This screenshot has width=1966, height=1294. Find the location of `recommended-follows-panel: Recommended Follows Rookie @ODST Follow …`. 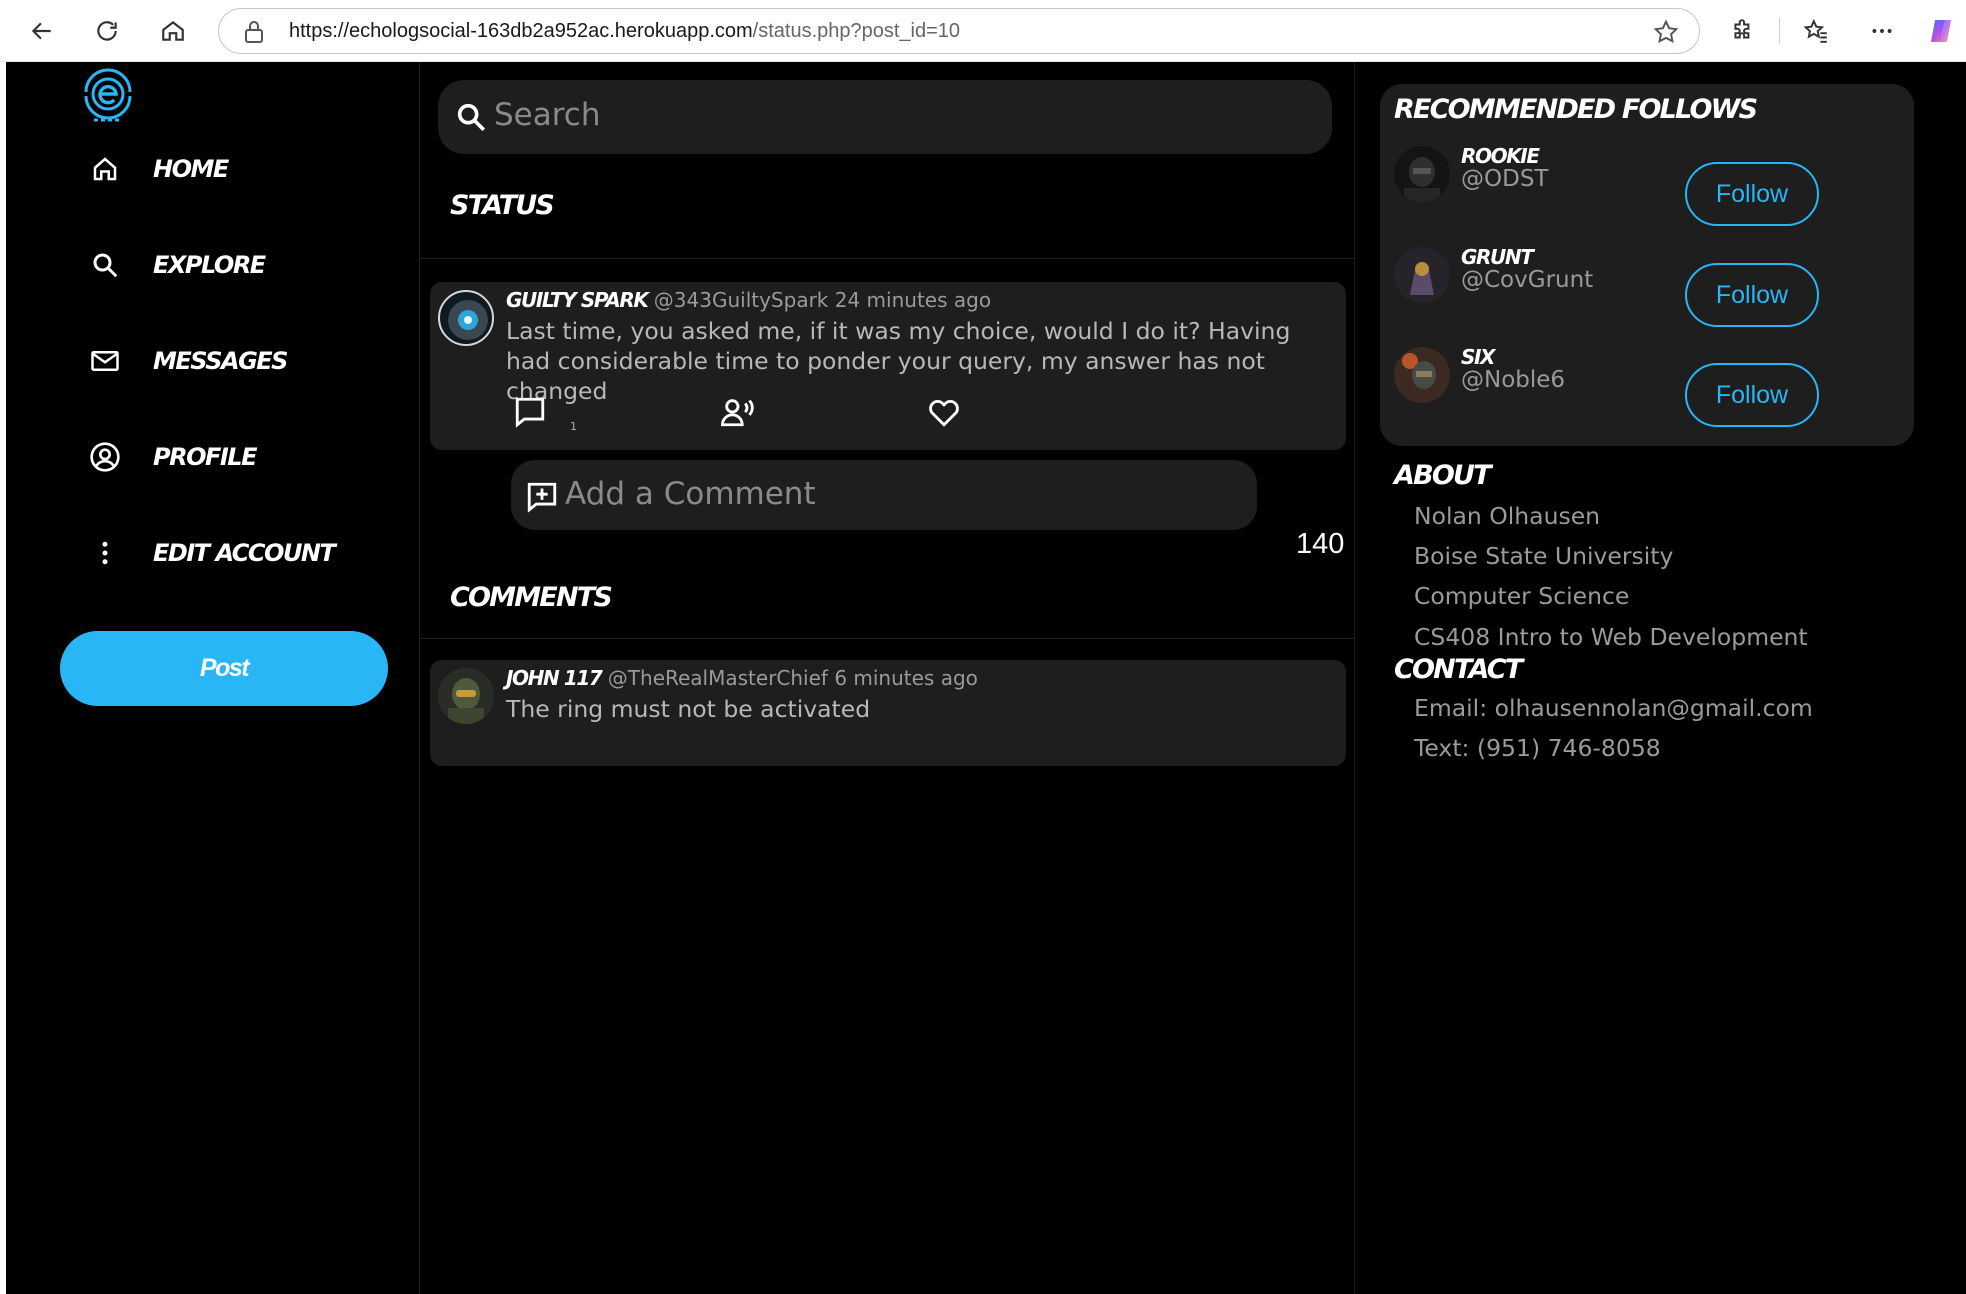

recommended-follows-panel: Recommended Follows Rookie @ODST Follow … is located at coordinates (1647, 265).